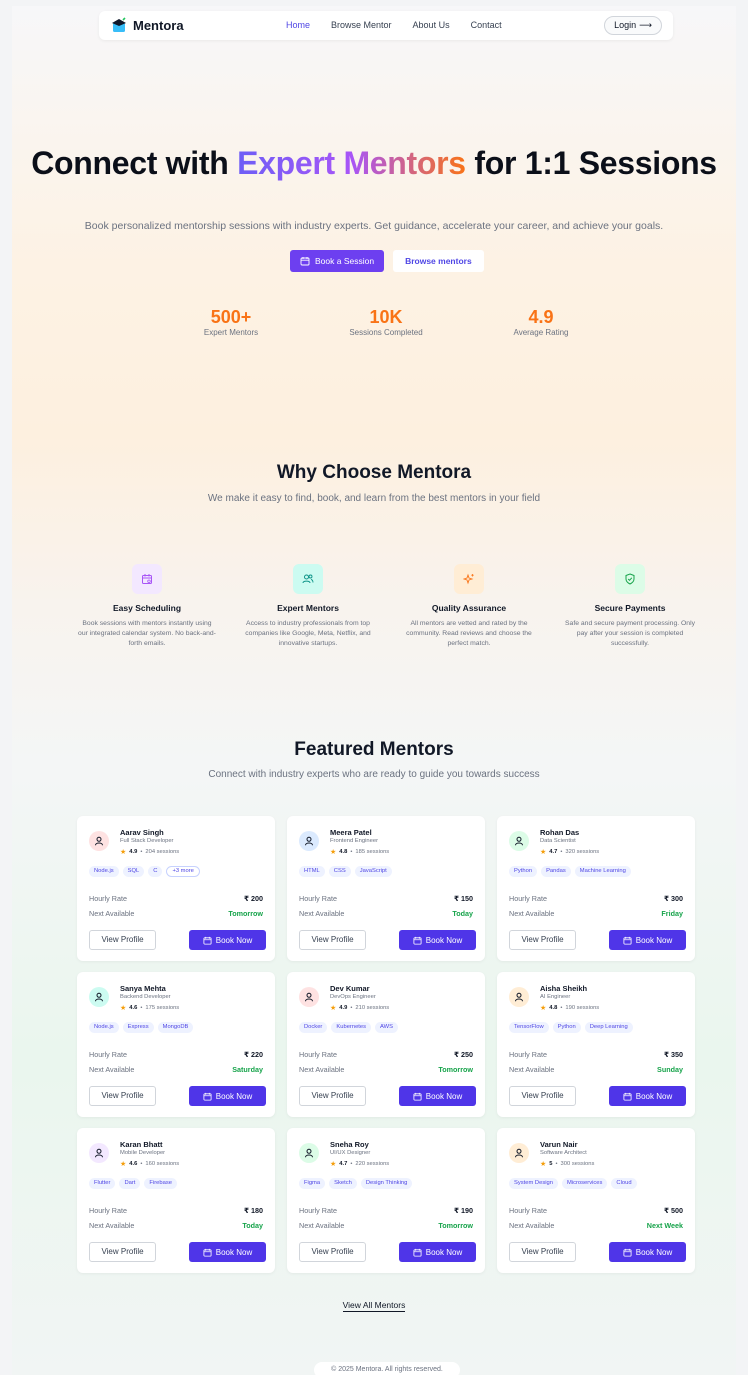 Image resolution: width=748 pixels, height=1375 pixels. Describe the element at coordinates (431, 25) in the screenshot. I see `nav-link-about-us: About Us` at that location.